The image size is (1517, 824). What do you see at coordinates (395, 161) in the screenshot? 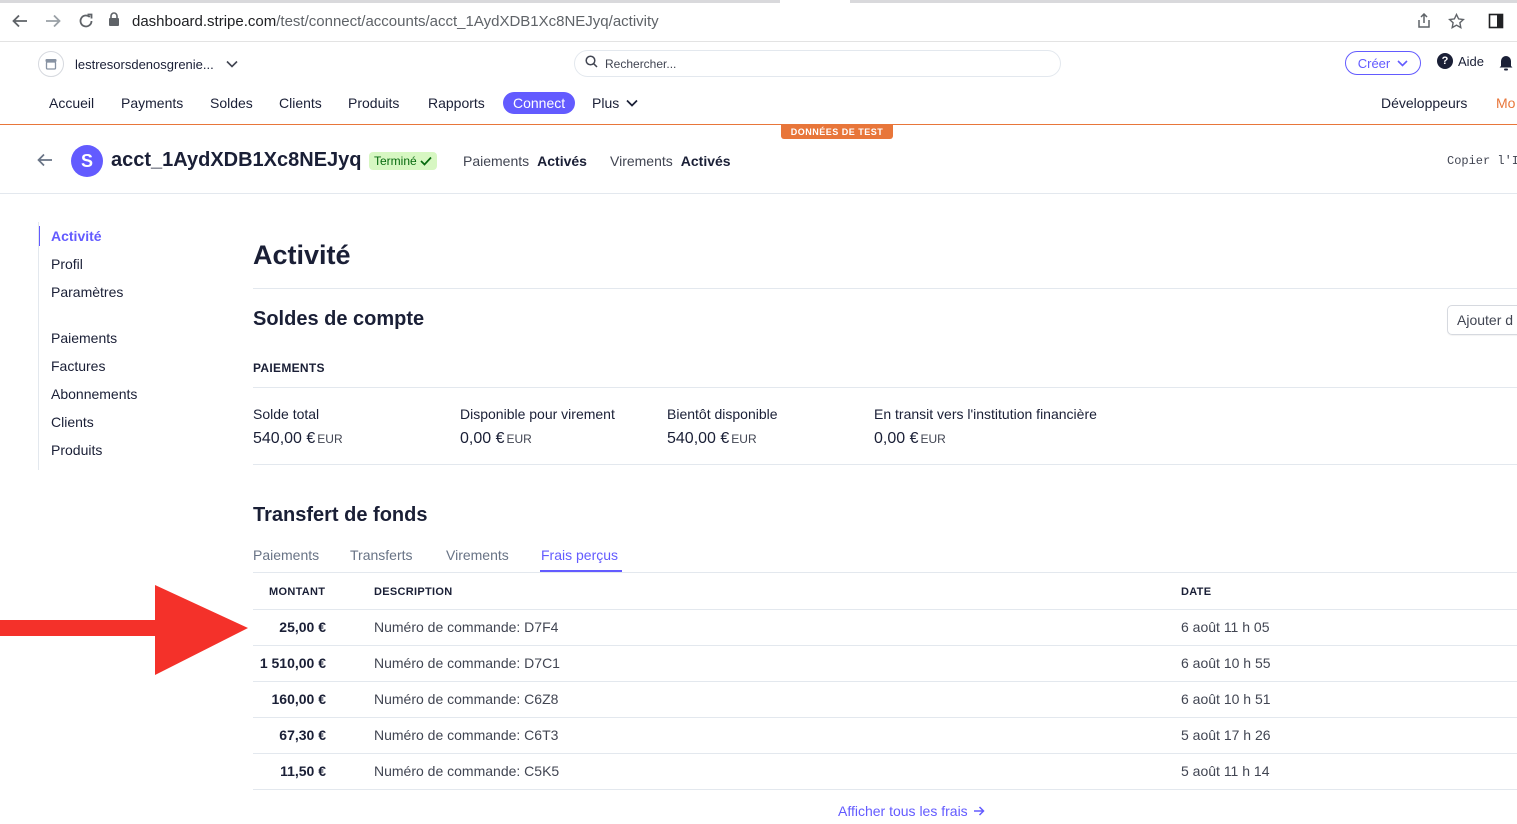
I see `status-label: Terminé` at bounding box center [395, 161].